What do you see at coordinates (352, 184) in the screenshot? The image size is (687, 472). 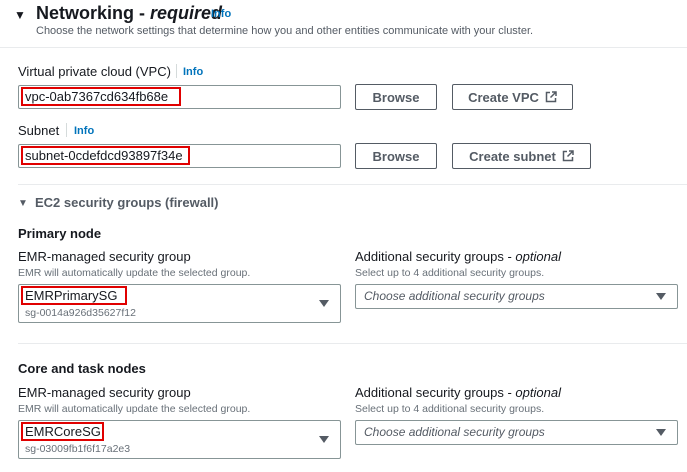 I see `section-divider` at bounding box center [352, 184].